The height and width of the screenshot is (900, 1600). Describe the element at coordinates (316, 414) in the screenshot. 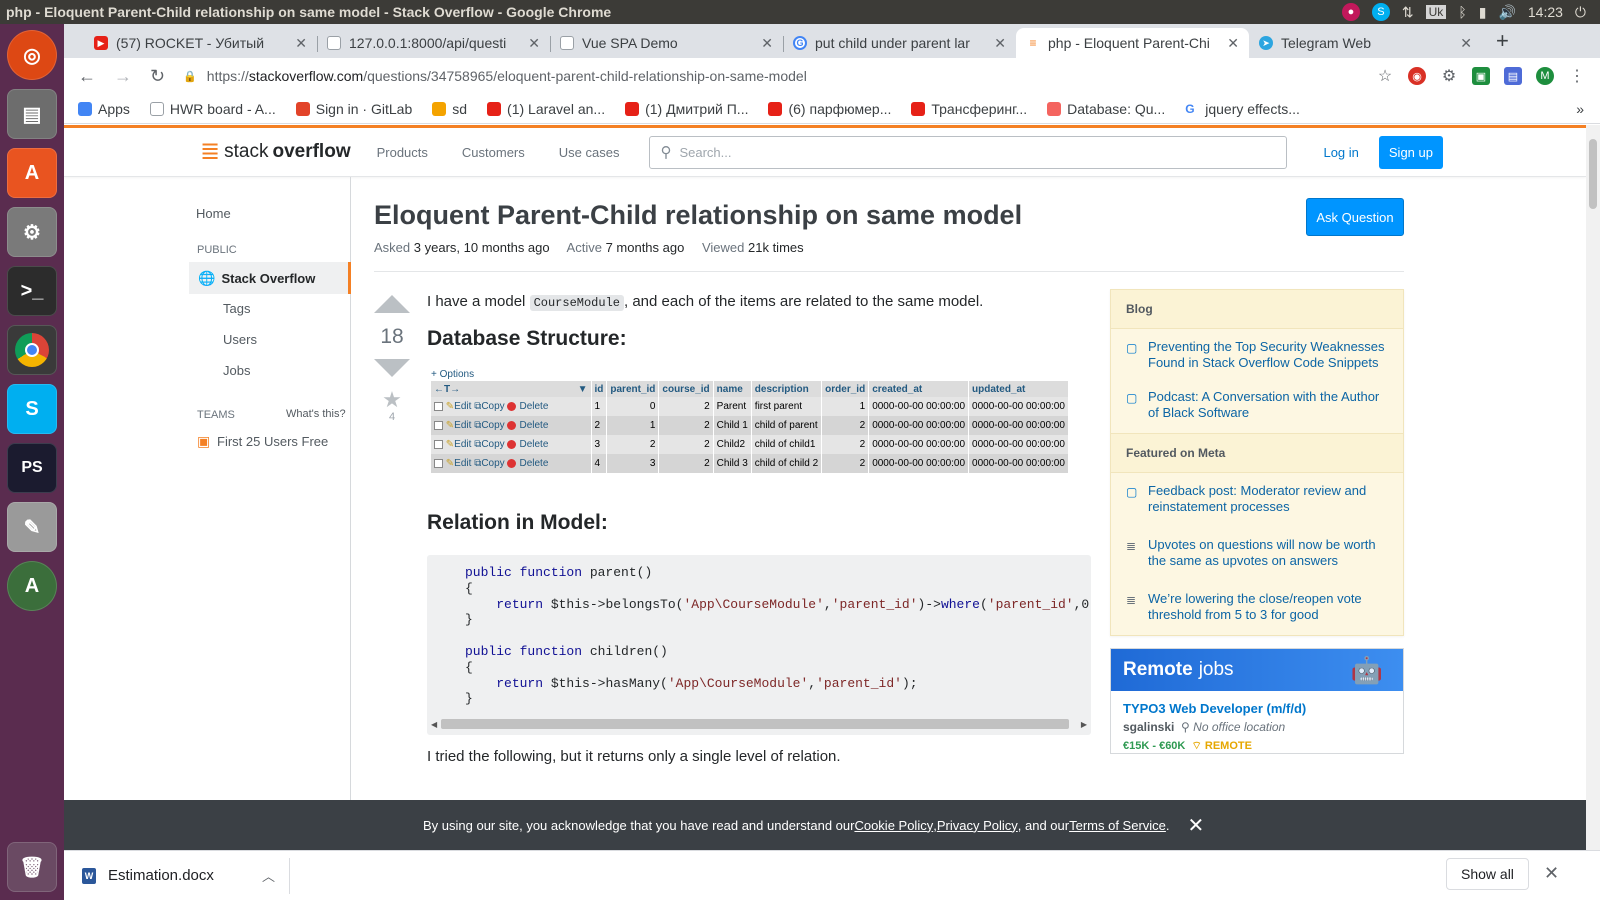

I see `whats-this-link: What's this?` at that location.